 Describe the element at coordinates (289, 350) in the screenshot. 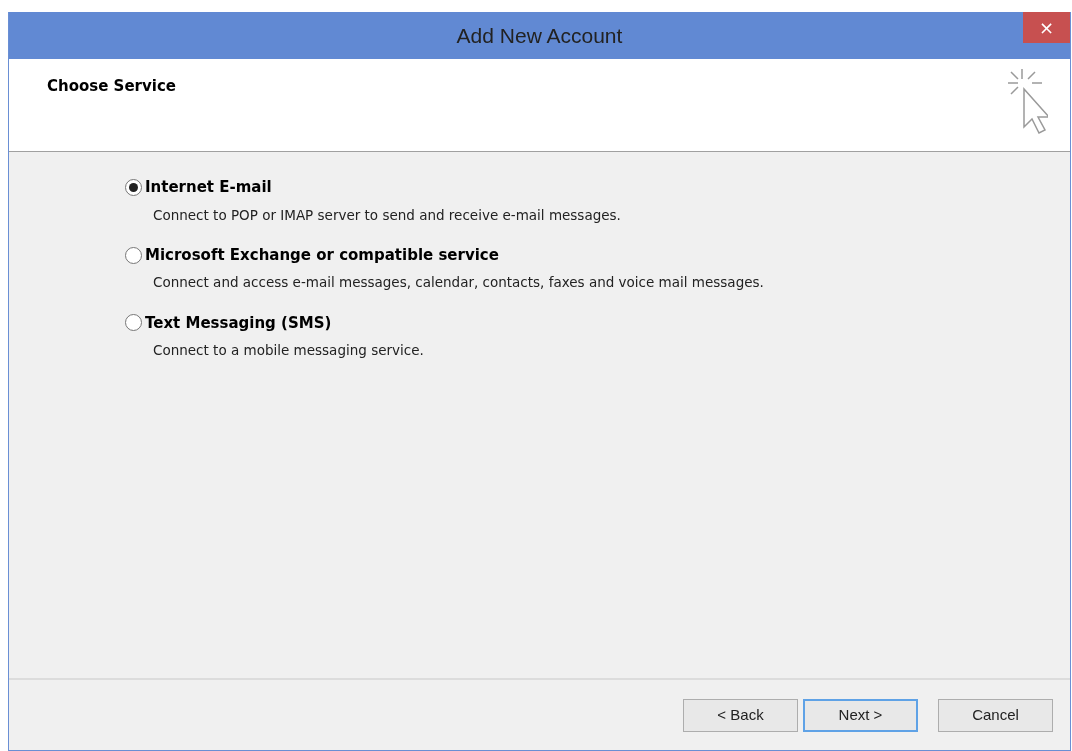

I see `option-description: Connect to a mobile messaging service.` at that location.